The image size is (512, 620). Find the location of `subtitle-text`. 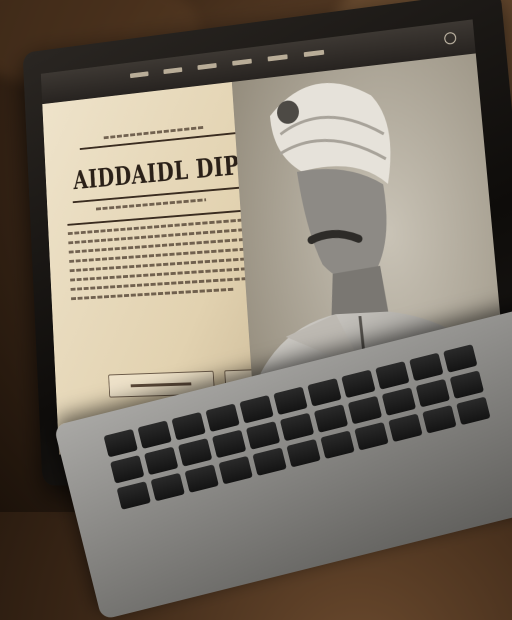

subtitle-text is located at coordinates (151, 204).